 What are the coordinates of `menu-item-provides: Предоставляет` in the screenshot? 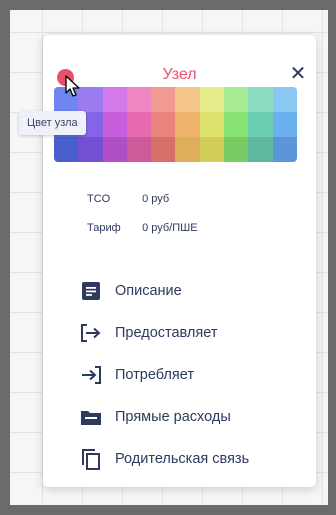 It's located at (194, 333).